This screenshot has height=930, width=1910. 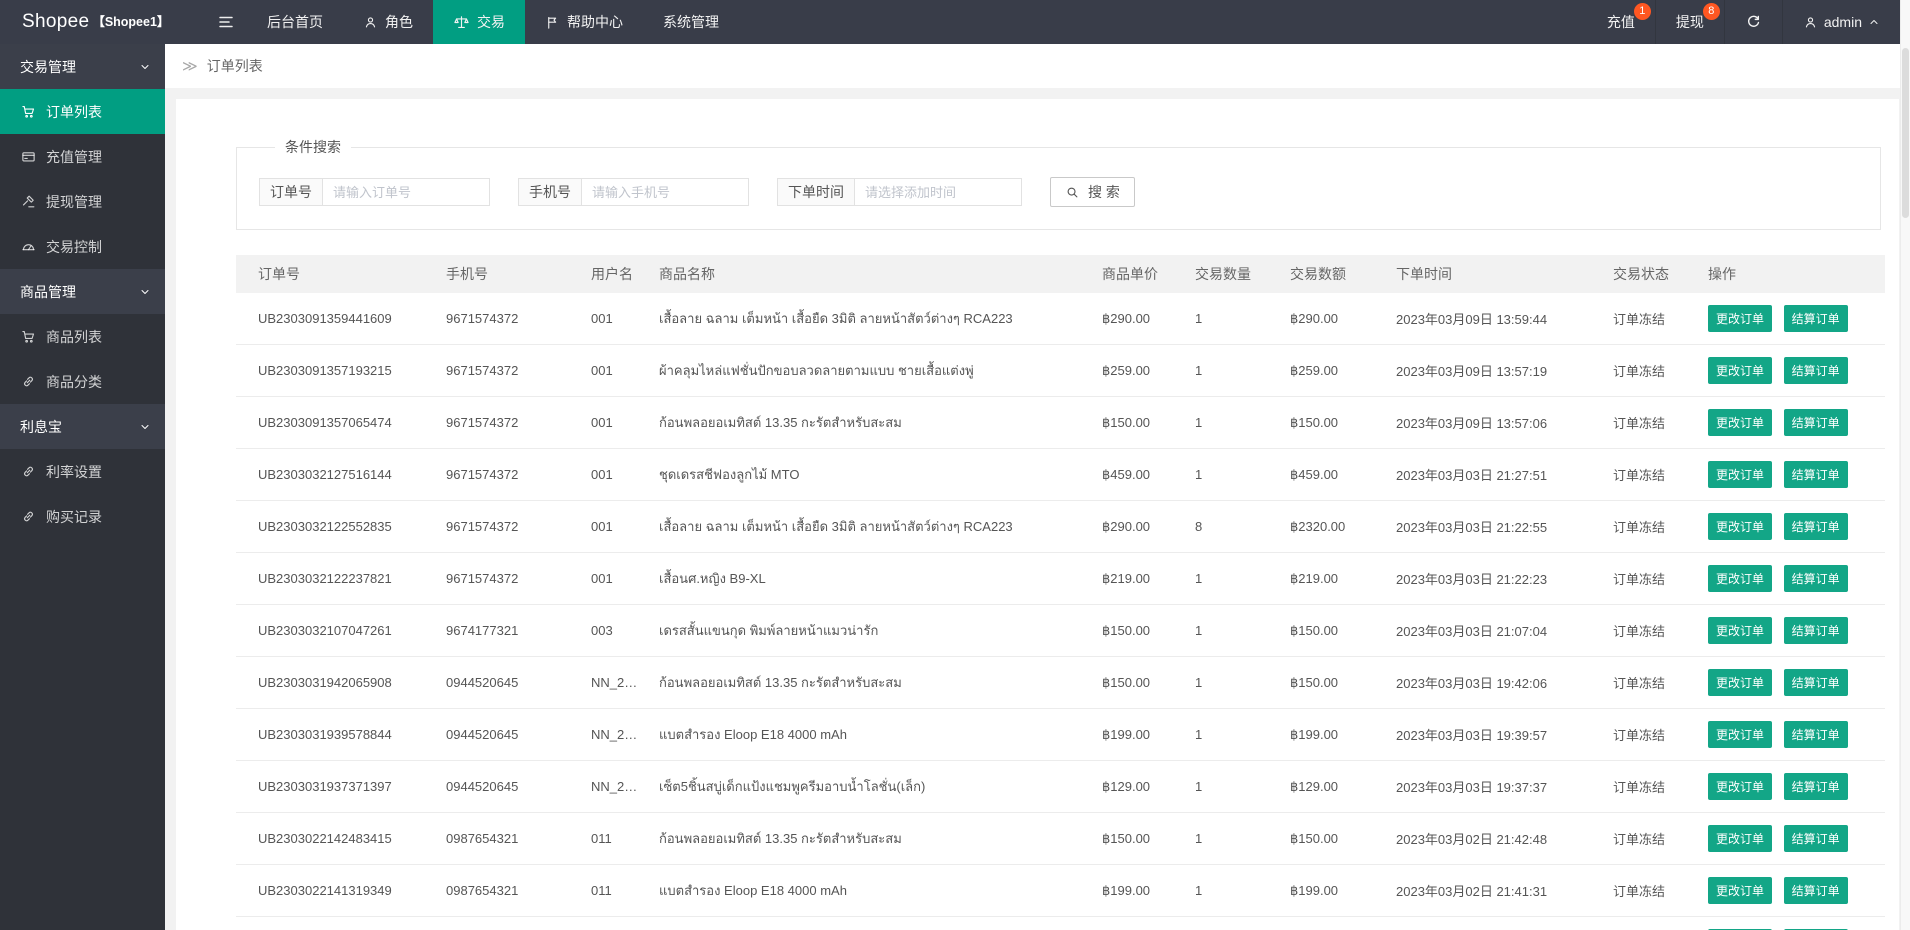 What do you see at coordinates (82, 426) in the screenshot?
I see `sidebar-group-interest-treasure: 利息宝` at bounding box center [82, 426].